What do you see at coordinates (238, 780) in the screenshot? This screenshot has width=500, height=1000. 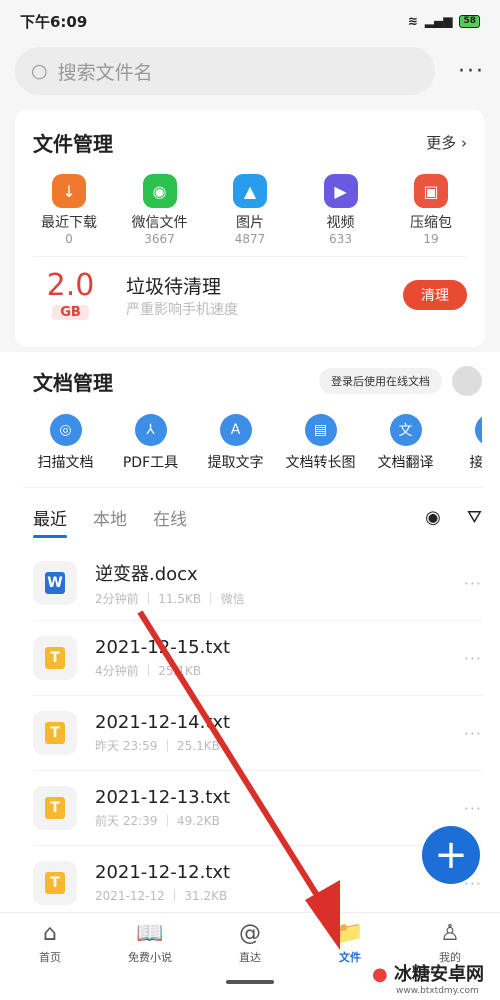 I see `red-arrow-annotation` at bounding box center [238, 780].